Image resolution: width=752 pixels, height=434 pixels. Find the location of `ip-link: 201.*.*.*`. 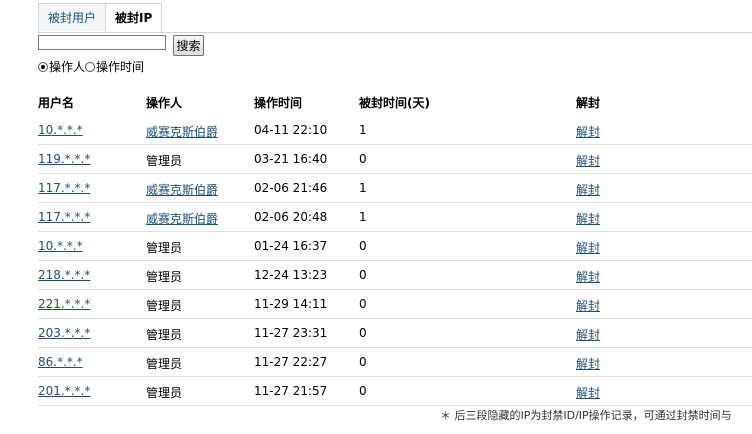

ip-link: 201.*.*.* is located at coordinates (64, 391).